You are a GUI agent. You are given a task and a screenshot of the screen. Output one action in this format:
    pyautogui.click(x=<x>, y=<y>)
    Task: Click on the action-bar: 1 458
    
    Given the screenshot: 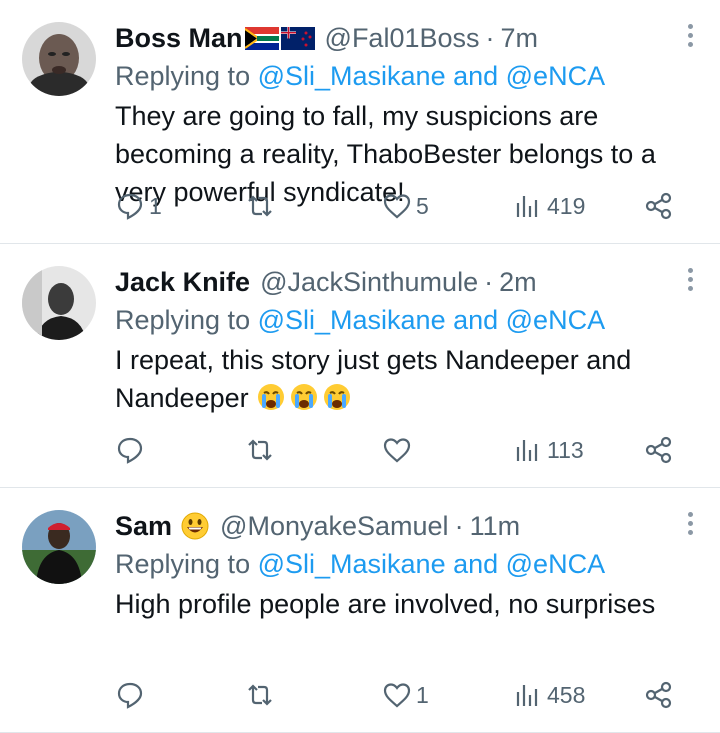 What is the action you would take?
    pyautogui.click(x=394, y=695)
    